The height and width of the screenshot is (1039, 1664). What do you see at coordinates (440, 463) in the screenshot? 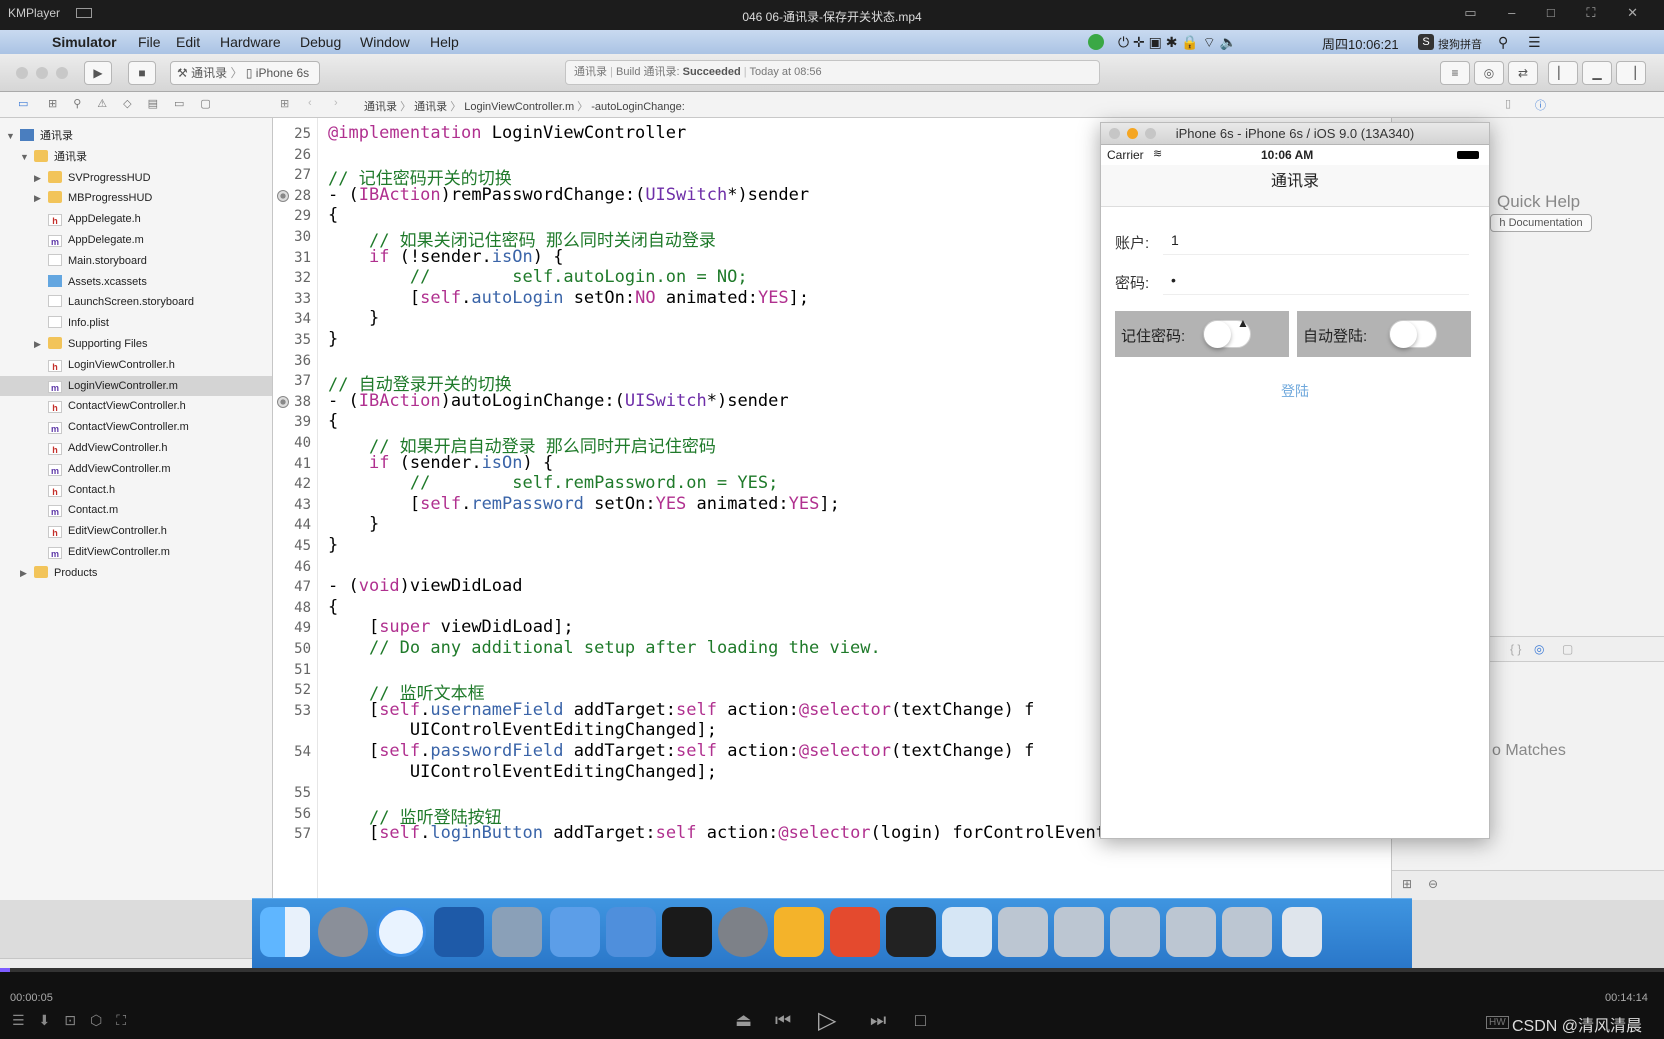
I see `code-line: if (sender.isOn) {` at bounding box center [440, 463].